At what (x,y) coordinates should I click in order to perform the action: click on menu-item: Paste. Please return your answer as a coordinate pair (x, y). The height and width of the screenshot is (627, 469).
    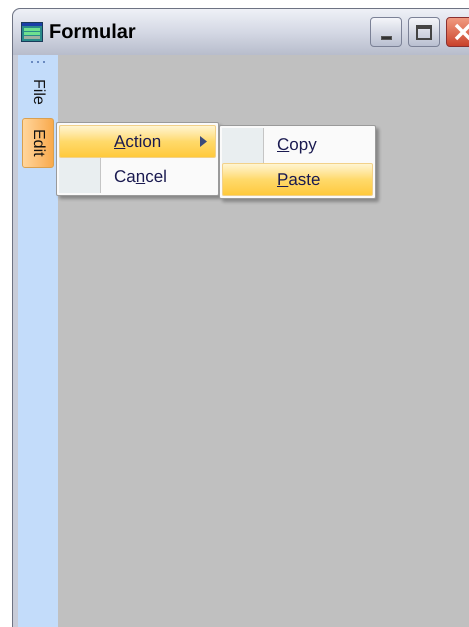
    Looking at the image, I should click on (297, 179).